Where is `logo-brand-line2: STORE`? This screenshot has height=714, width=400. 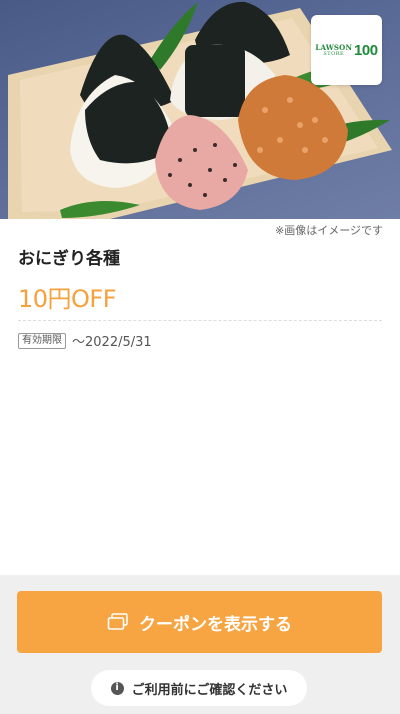 logo-brand-line2: STORE is located at coordinates (334, 53).